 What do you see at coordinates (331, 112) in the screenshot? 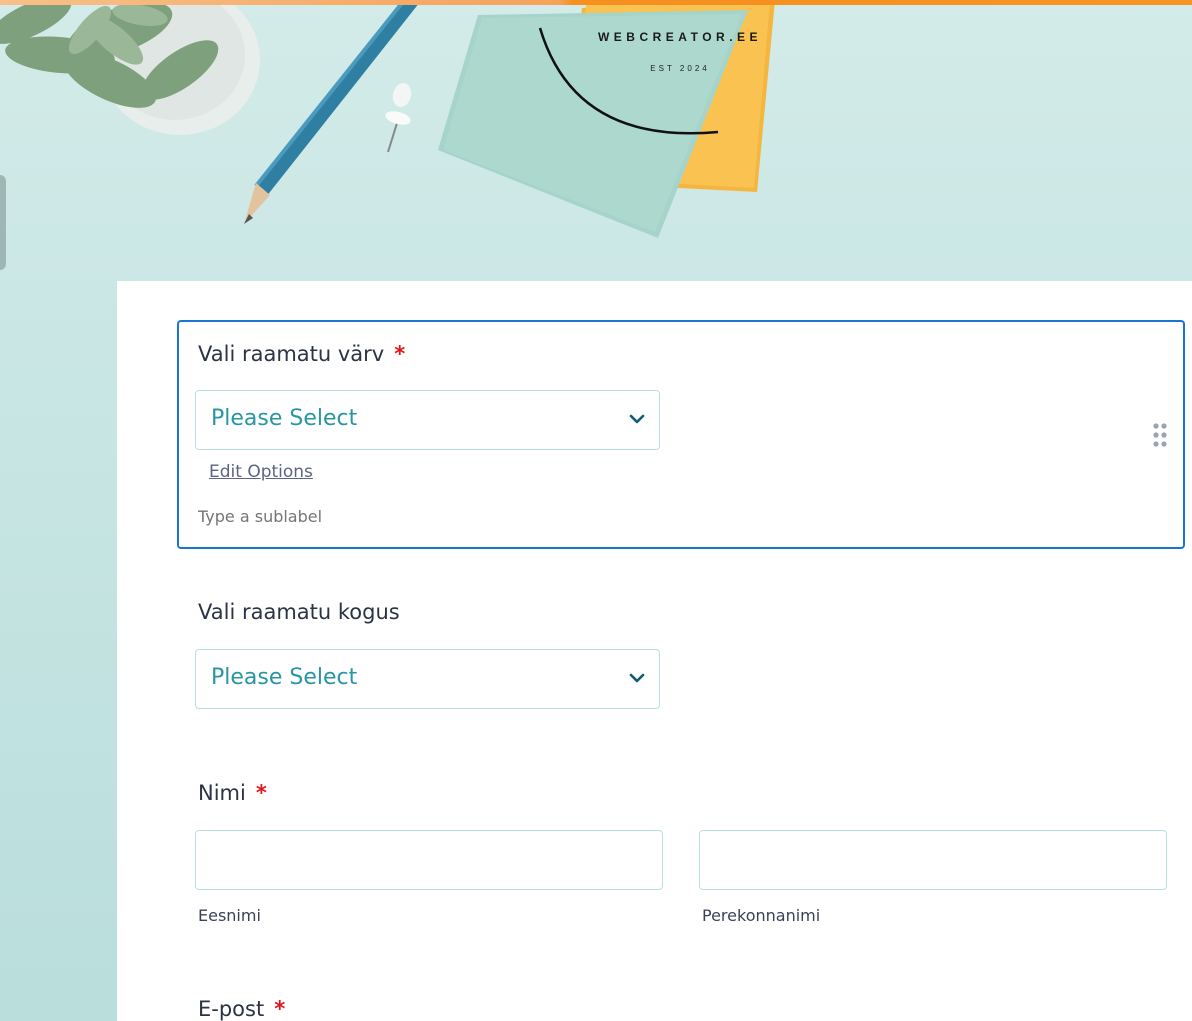
I see `pencil` at bounding box center [331, 112].